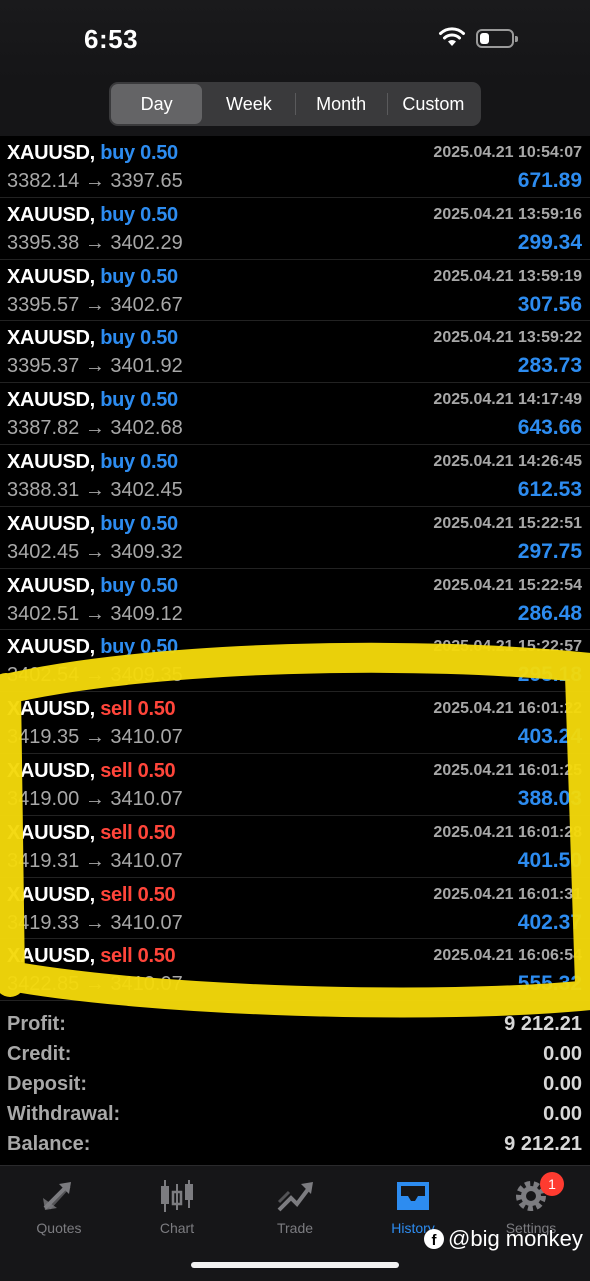  What do you see at coordinates (95, 675) in the screenshot?
I see `deal-prices: 3402.54 → 3409.35` at bounding box center [95, 675].